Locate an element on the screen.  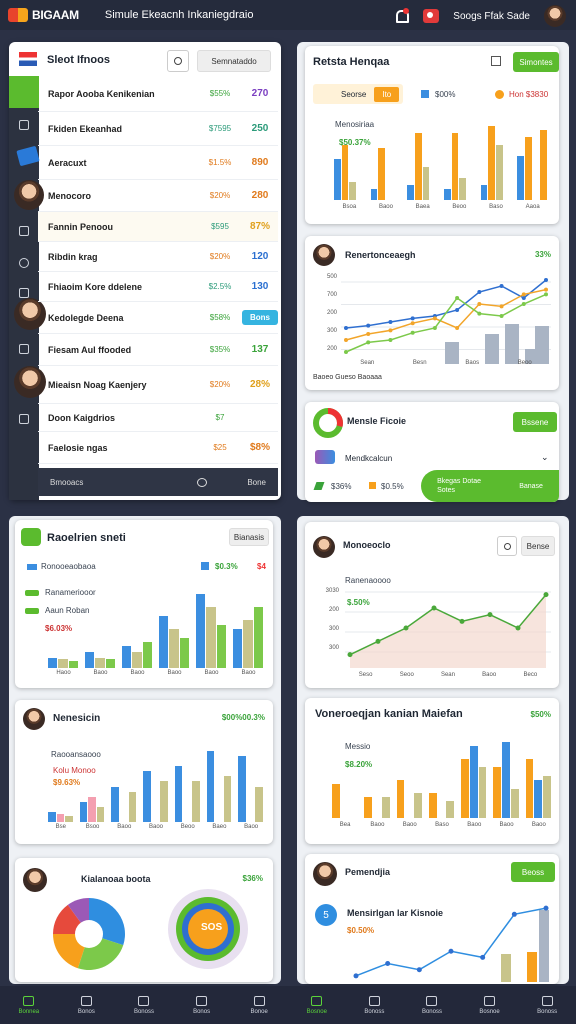
sidebar-active-item is located at coordinates (24, 92).